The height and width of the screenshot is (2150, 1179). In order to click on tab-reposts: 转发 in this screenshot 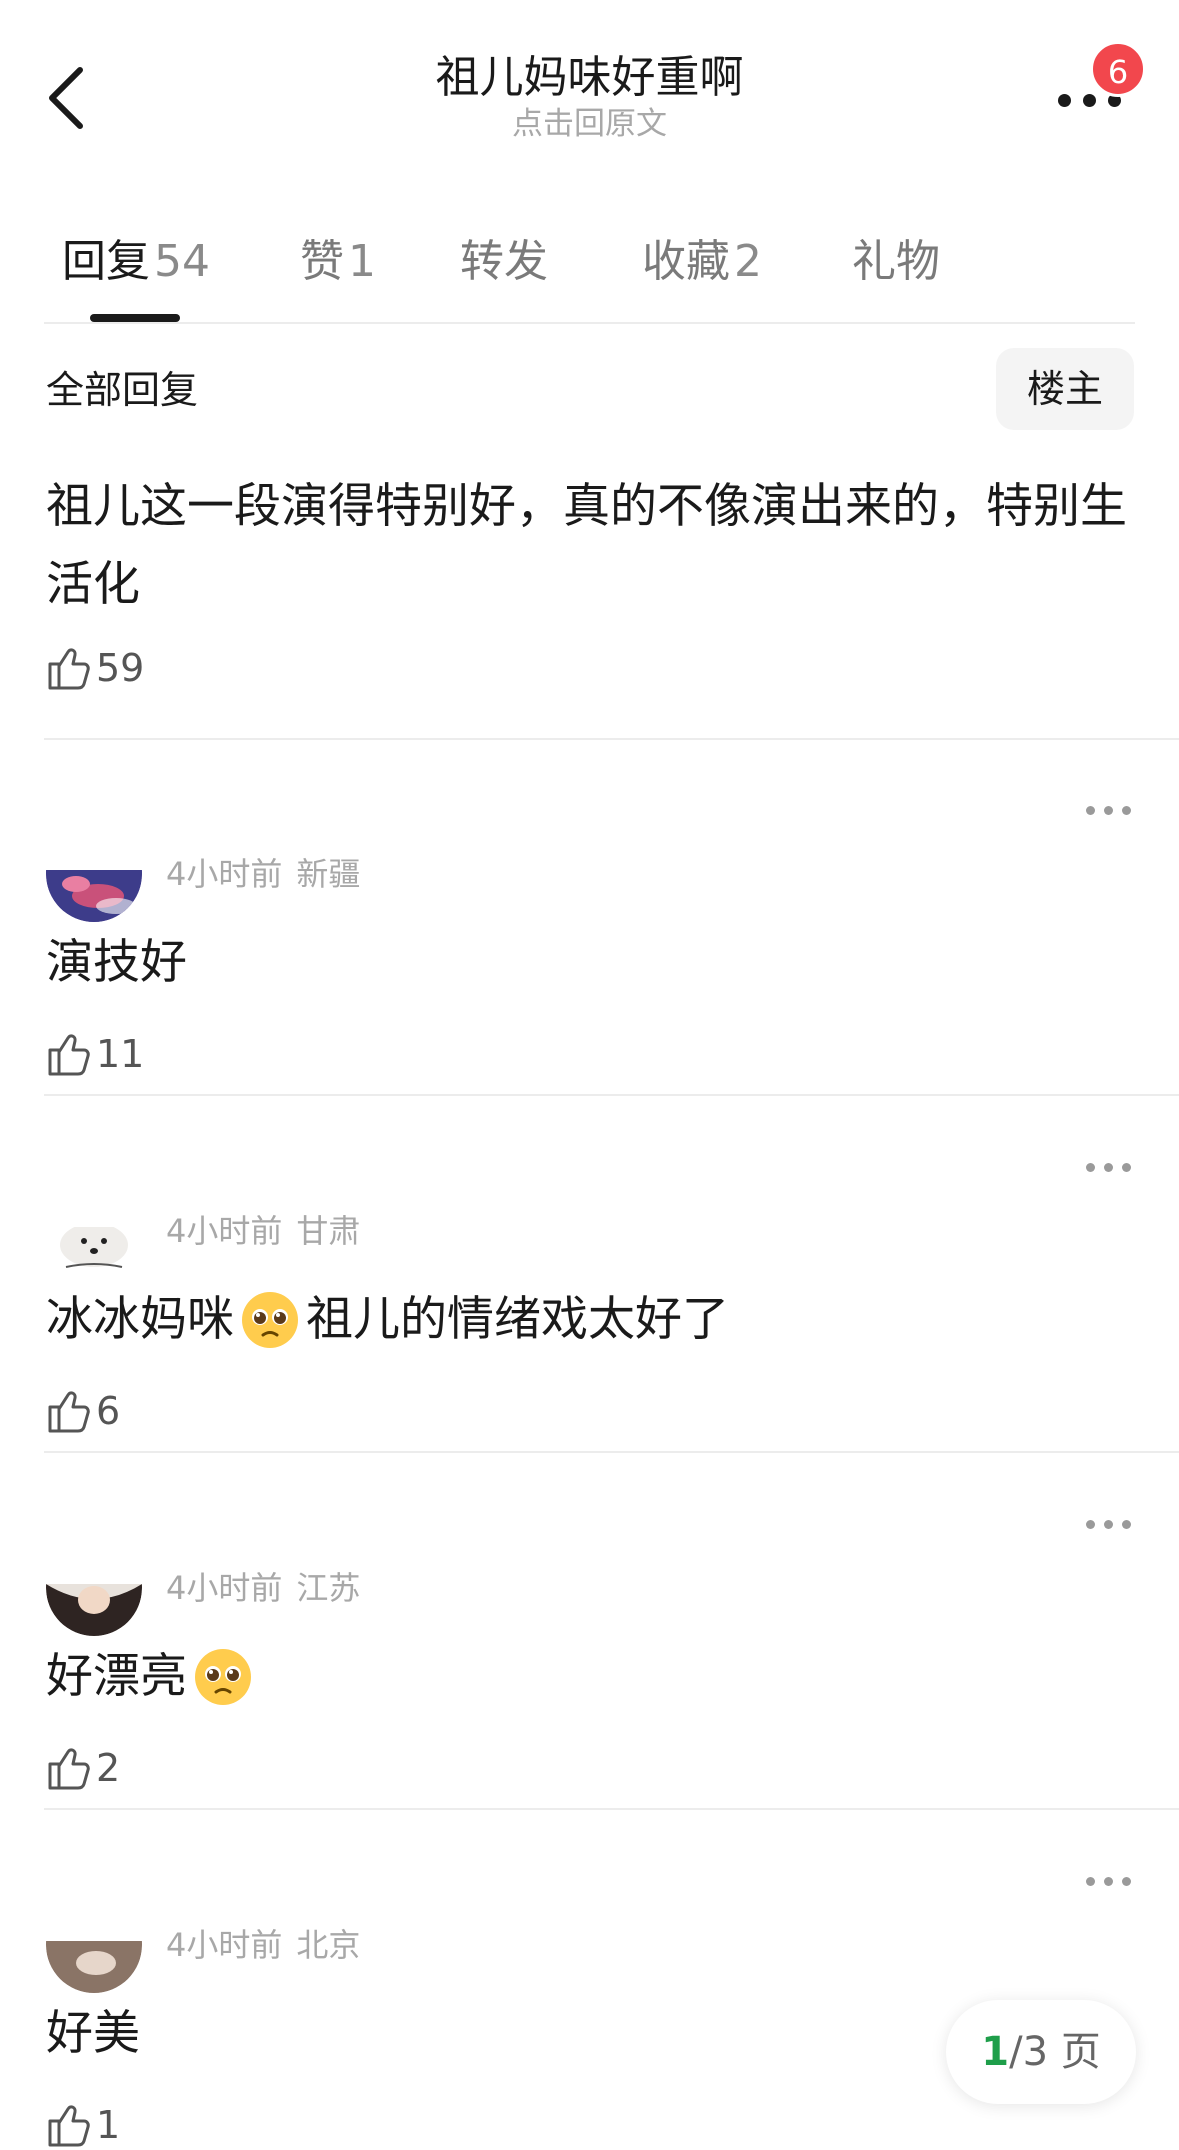, I will do `click(504, 262)`.